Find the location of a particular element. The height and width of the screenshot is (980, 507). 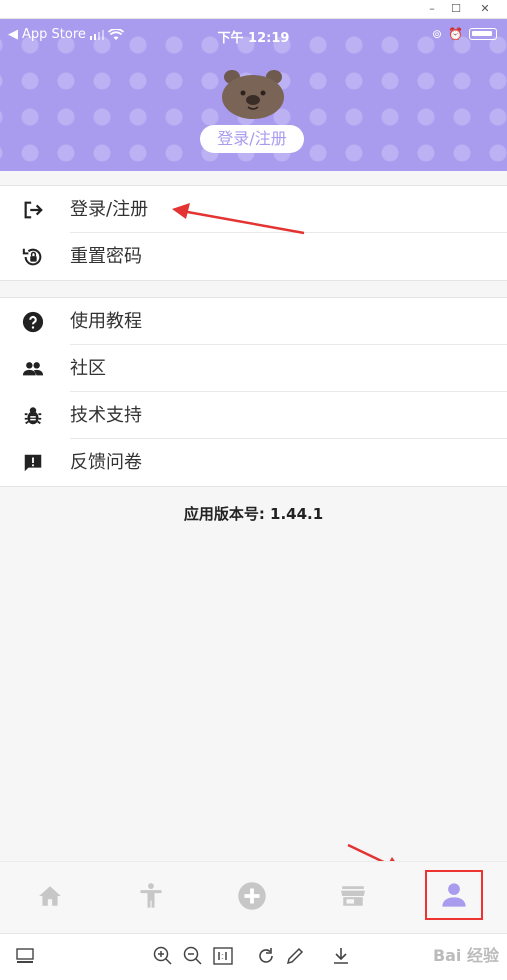

tab-add is located at coordinates (252, 896).